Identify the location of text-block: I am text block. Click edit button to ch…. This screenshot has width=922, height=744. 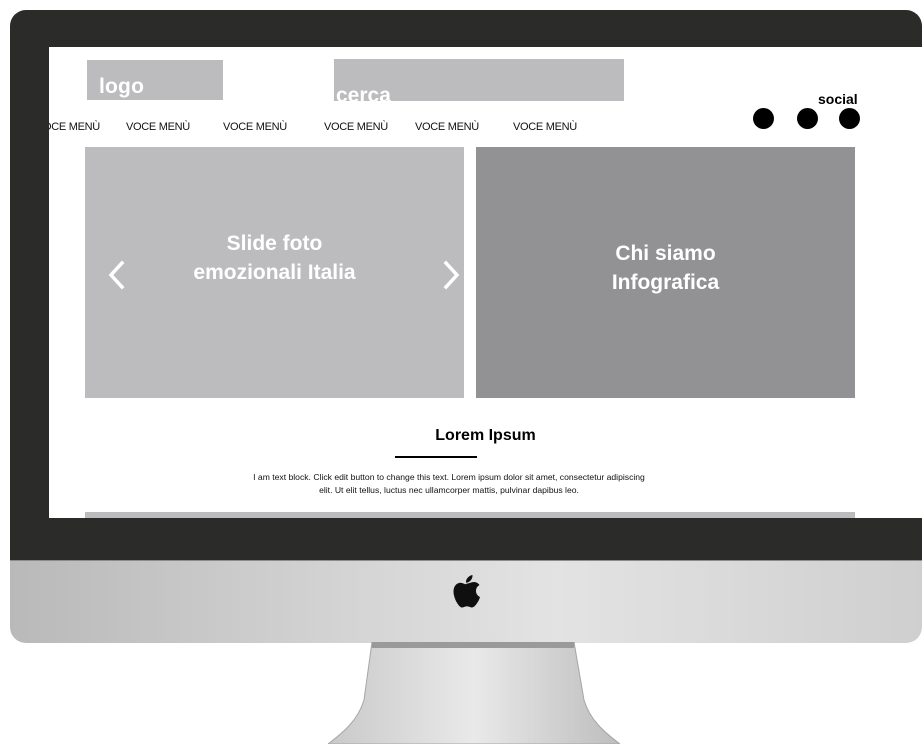
(449, 484).